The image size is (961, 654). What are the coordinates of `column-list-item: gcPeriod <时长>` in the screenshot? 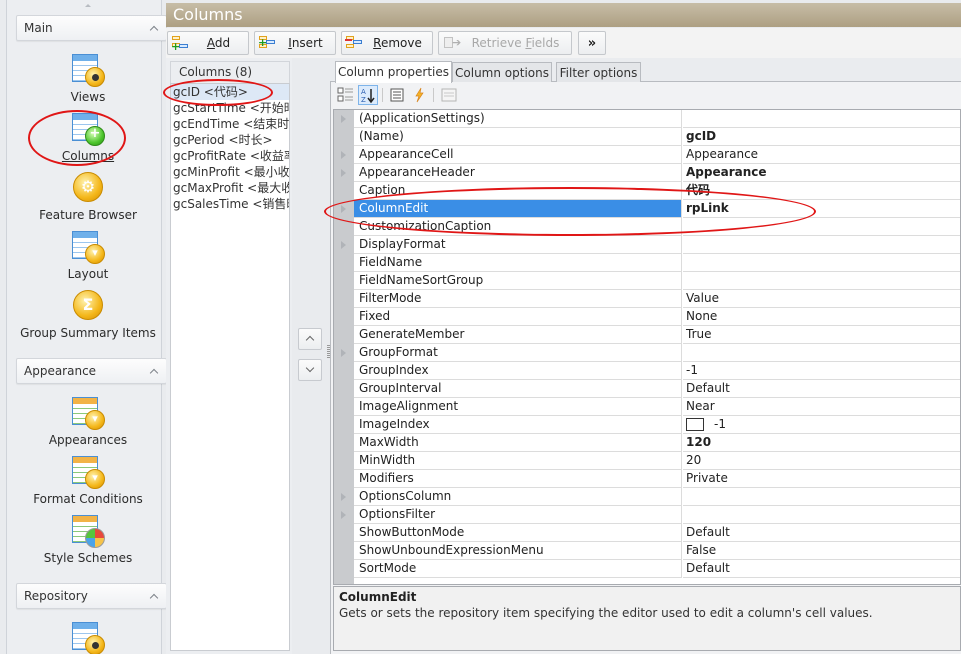 It's located at (230, 140).